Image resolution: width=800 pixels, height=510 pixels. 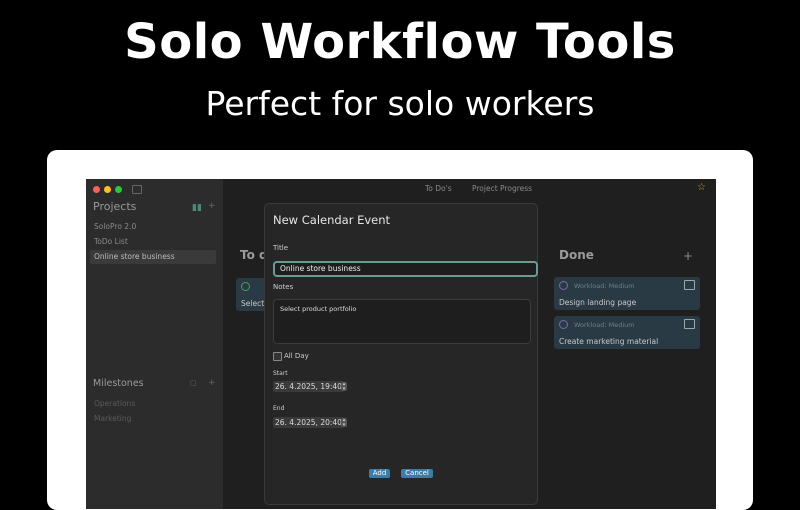 I want to click on title-label: Title, so click(x=281, y=248).